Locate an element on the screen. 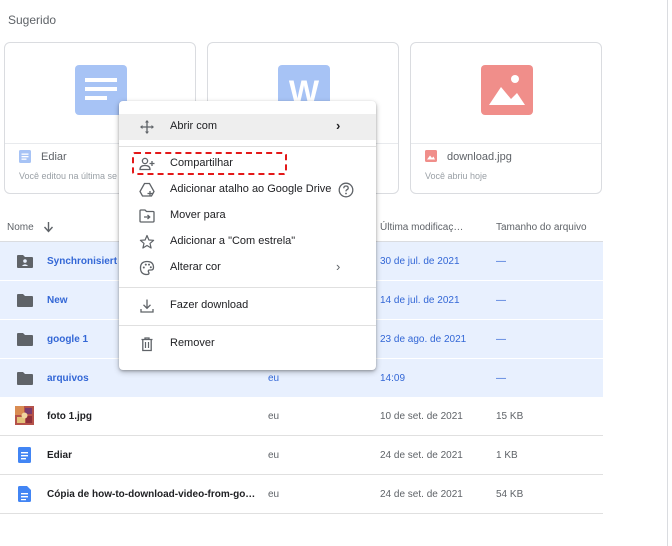 The height and width of the screenshot is (546, 672). menu-item-label: Adicionar a "Com estrela" is located at coordinates (233, 241).